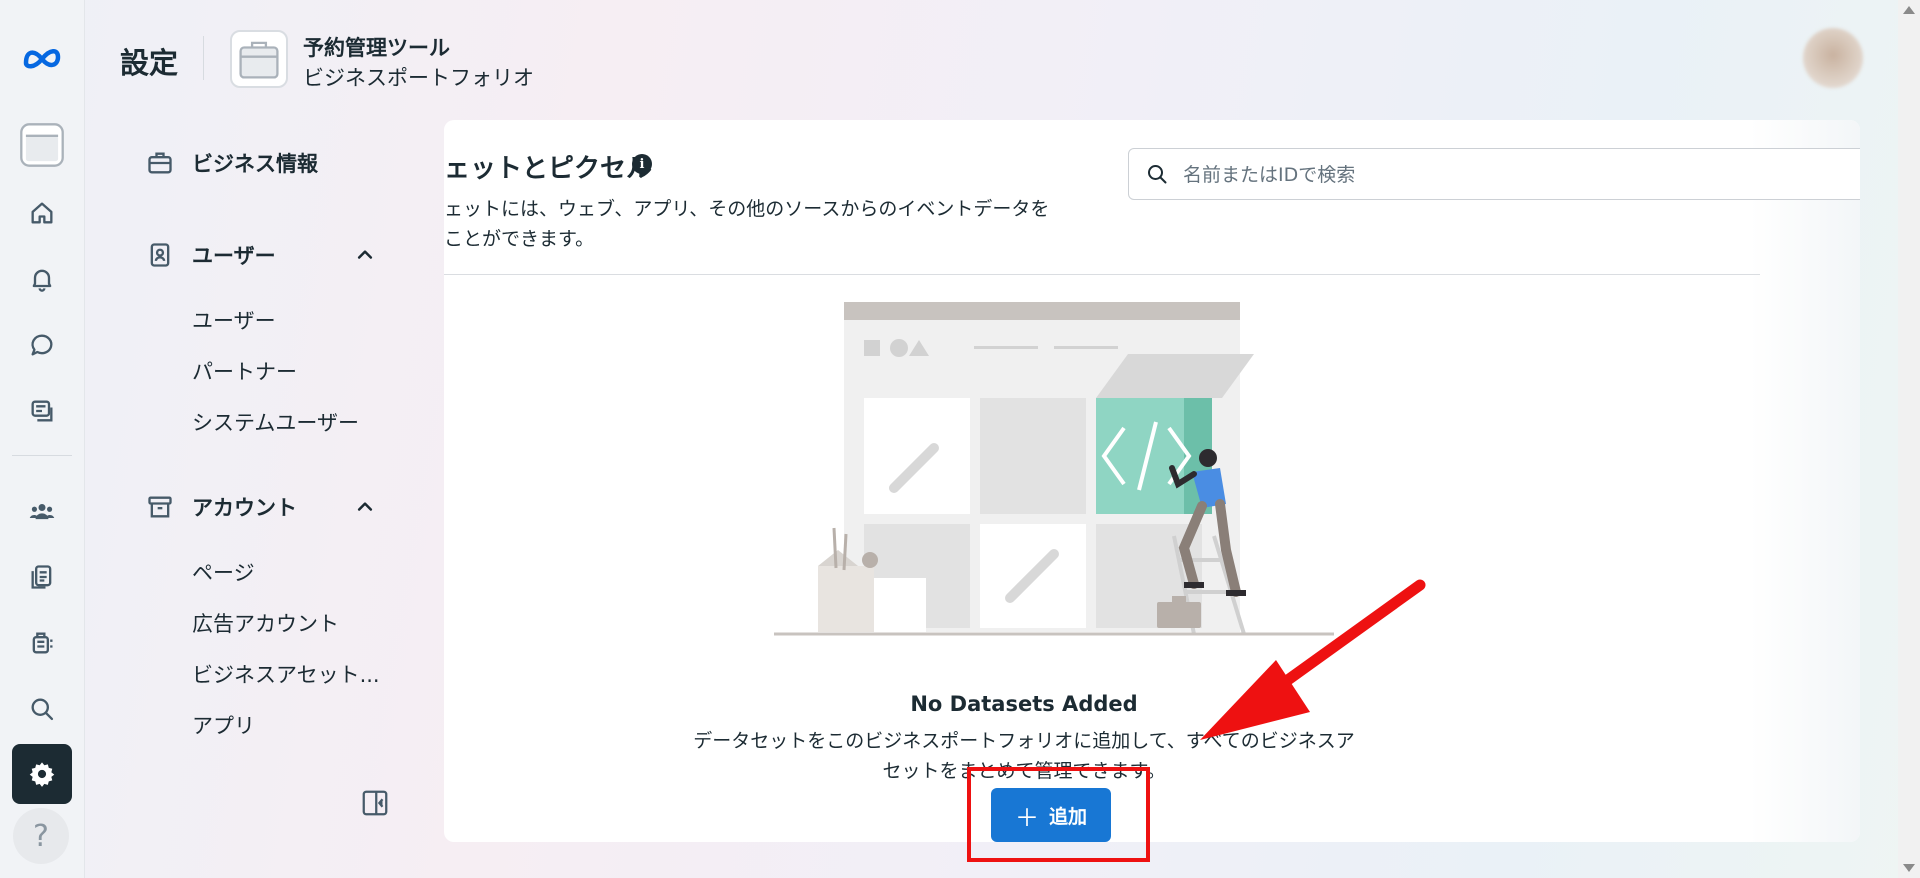 The image size is (1920, 878). Describe the element at coordinates (375, 803) in the screenshot. I see `collapse-sidebar-icon` at that location.